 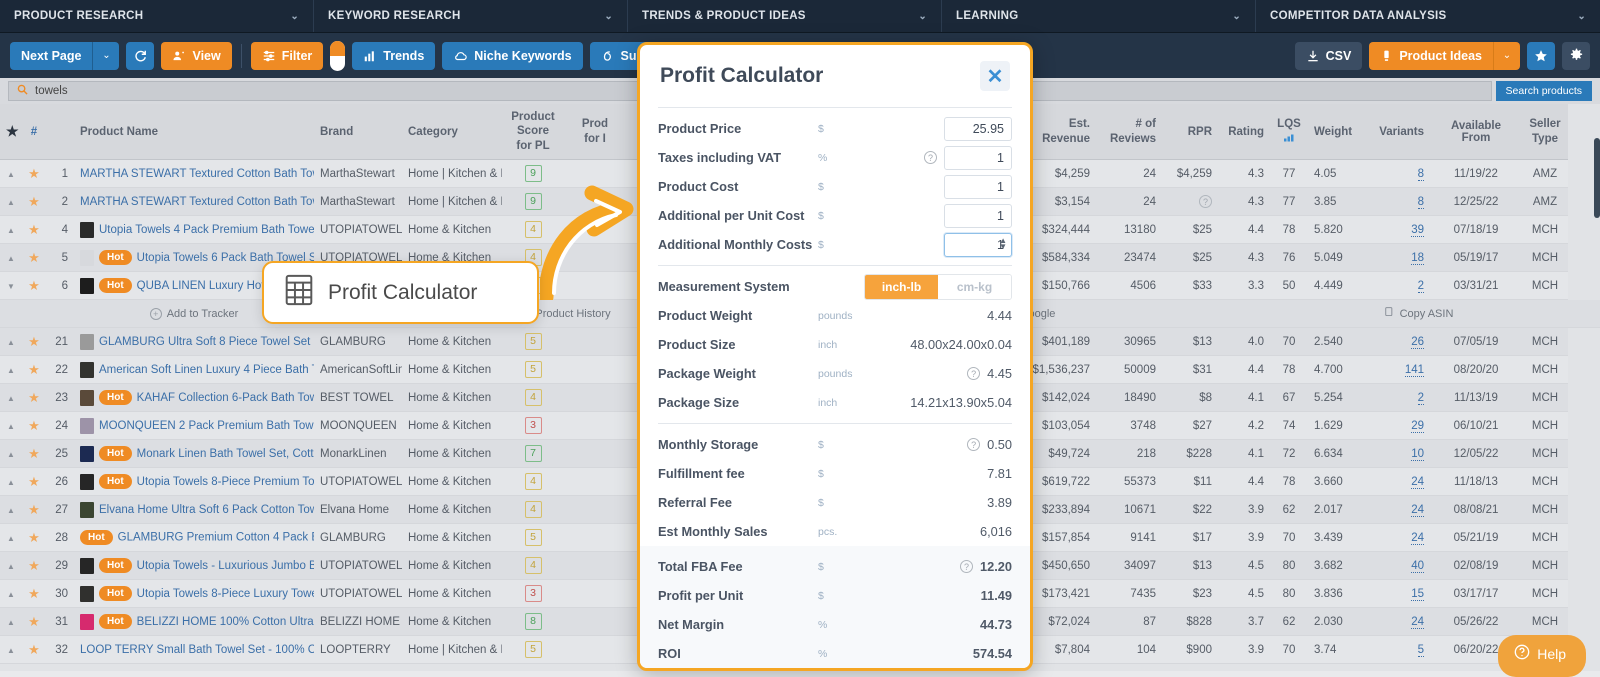 What do you see at coordinates (1129, 594) in the screenshot?
I see `row-reviews: 7435` at bounding box center [1129, 594].